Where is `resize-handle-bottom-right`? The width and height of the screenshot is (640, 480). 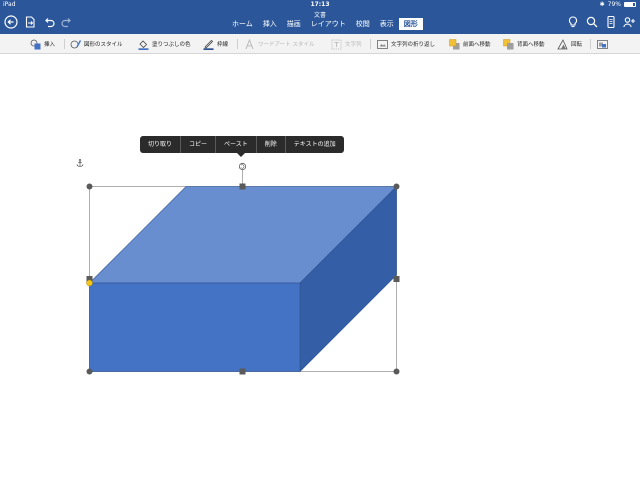
resize-handle-bottom-right is located at coordinates (396, 371).